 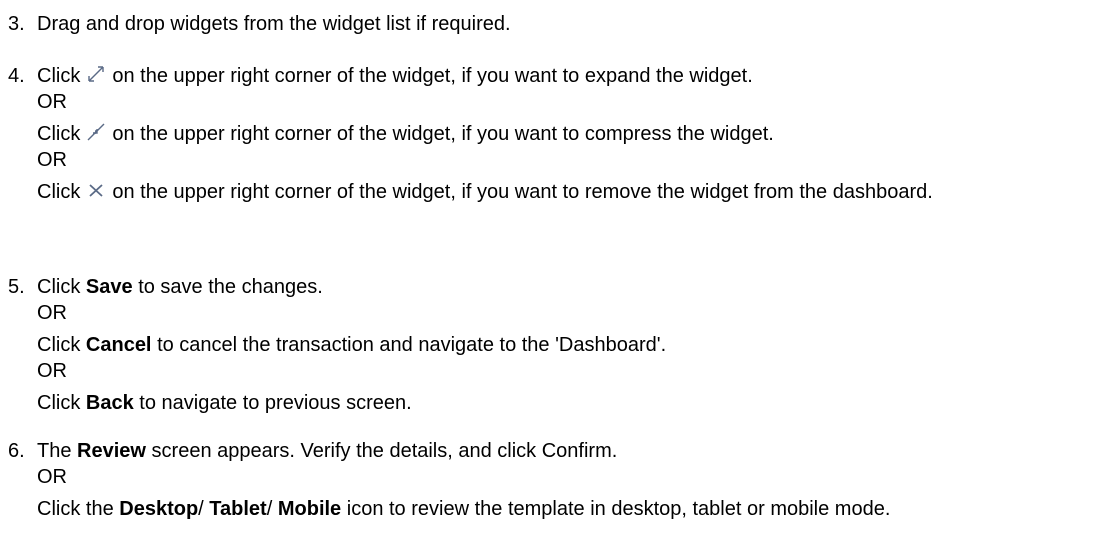 I want to click on instruction-text: Click the, so click(x=75, y=509).